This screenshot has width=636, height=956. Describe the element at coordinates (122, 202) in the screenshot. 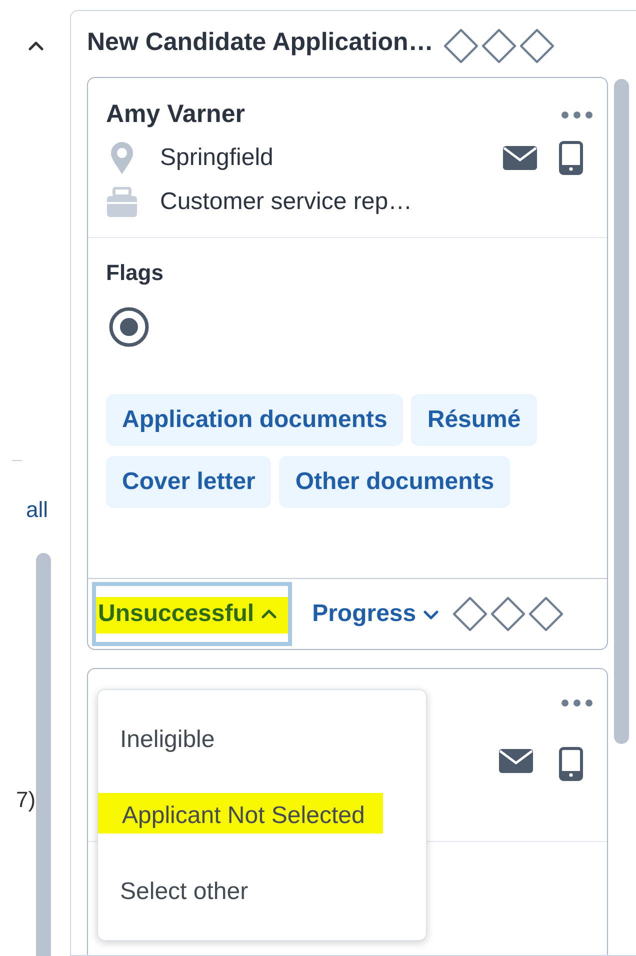

I see `briefcase-icon` at that location.